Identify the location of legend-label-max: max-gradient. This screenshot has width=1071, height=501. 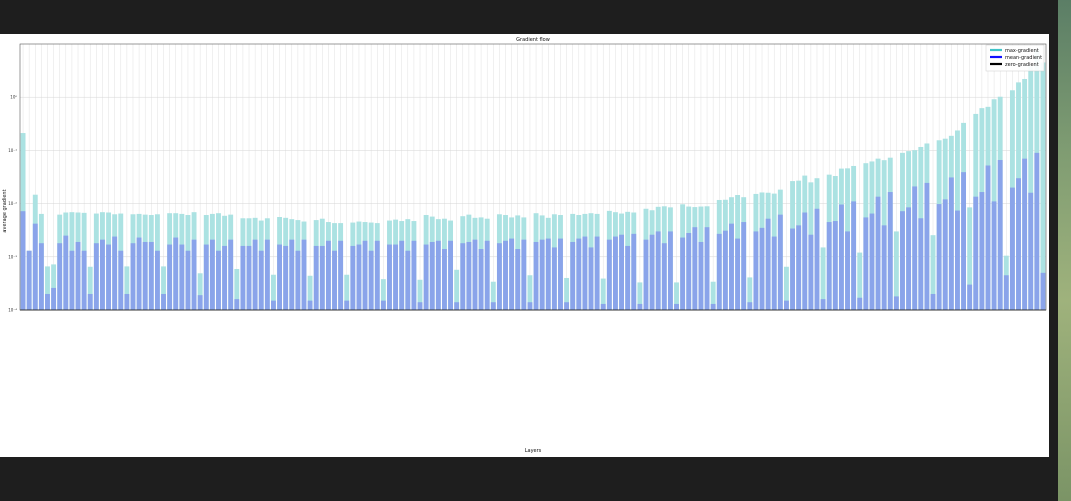
(1022, 51).